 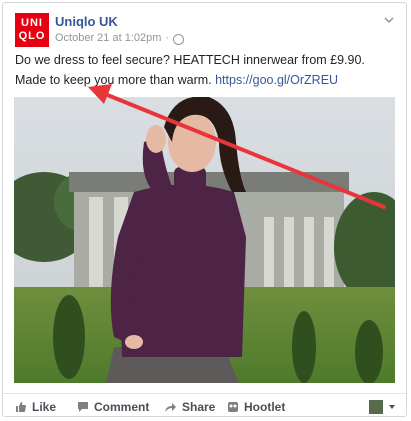 I want to click on hootlet-owl-icon, so click(x=233, y=407).